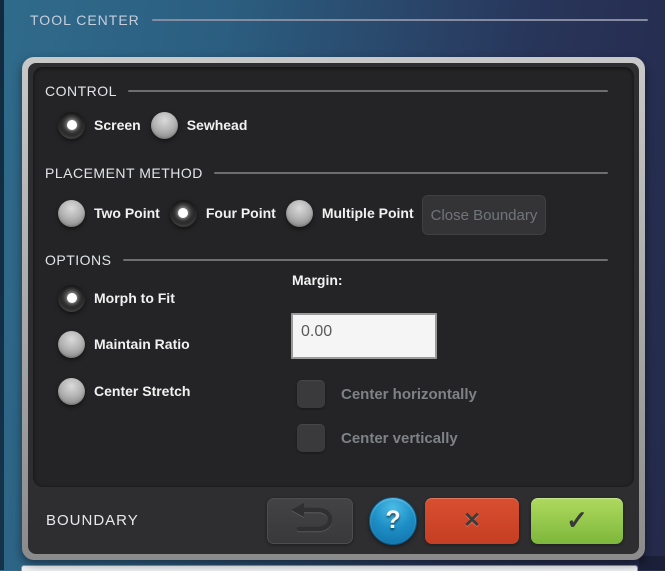  I want to click on x-icon: ✕, so click(472, 520).